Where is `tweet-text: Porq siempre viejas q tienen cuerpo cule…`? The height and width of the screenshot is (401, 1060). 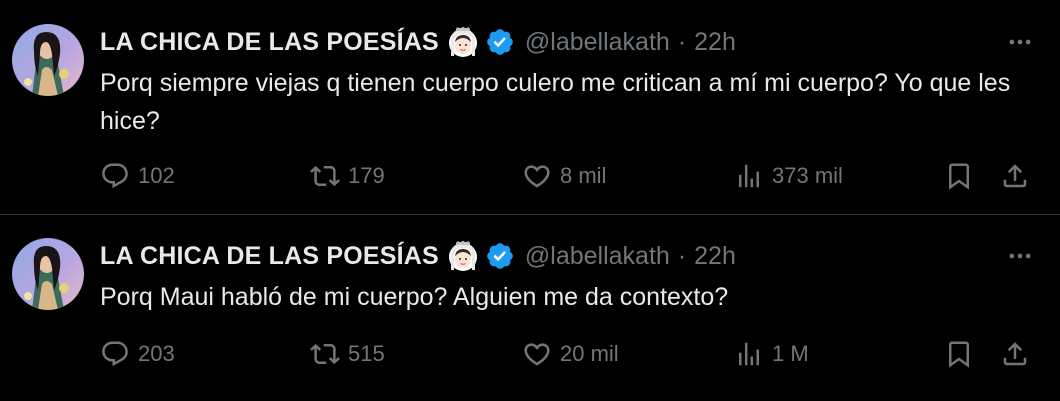
tweet-text: Porq siempre viejas q tienen cuerpo cule… is located at coordinates (555, 102).